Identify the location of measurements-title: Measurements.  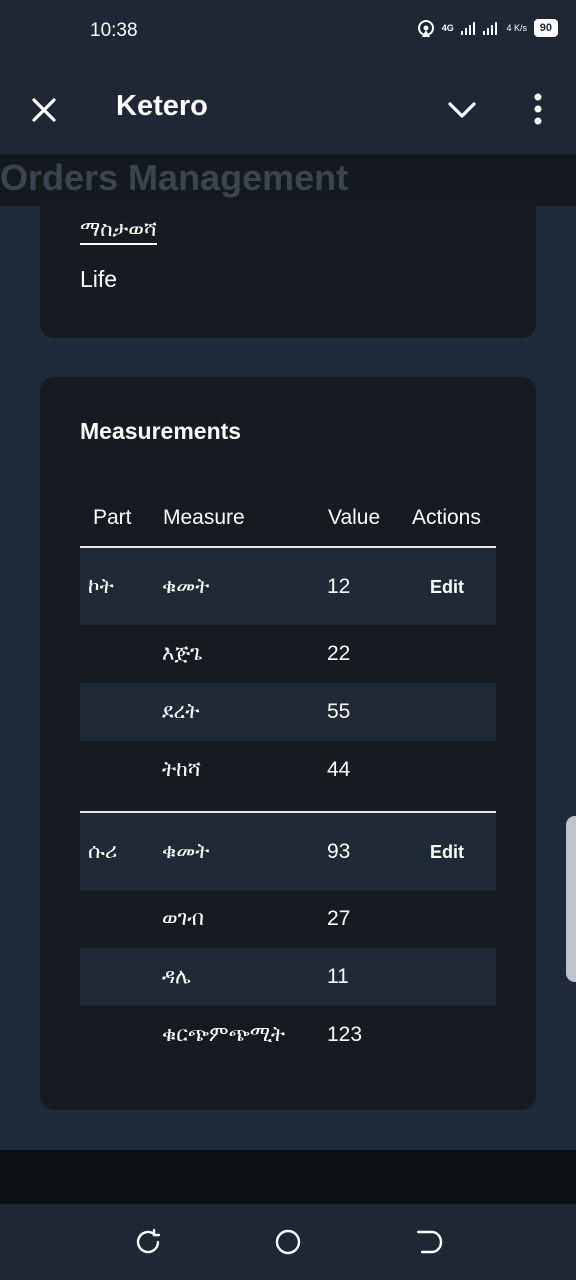
(161, 431).